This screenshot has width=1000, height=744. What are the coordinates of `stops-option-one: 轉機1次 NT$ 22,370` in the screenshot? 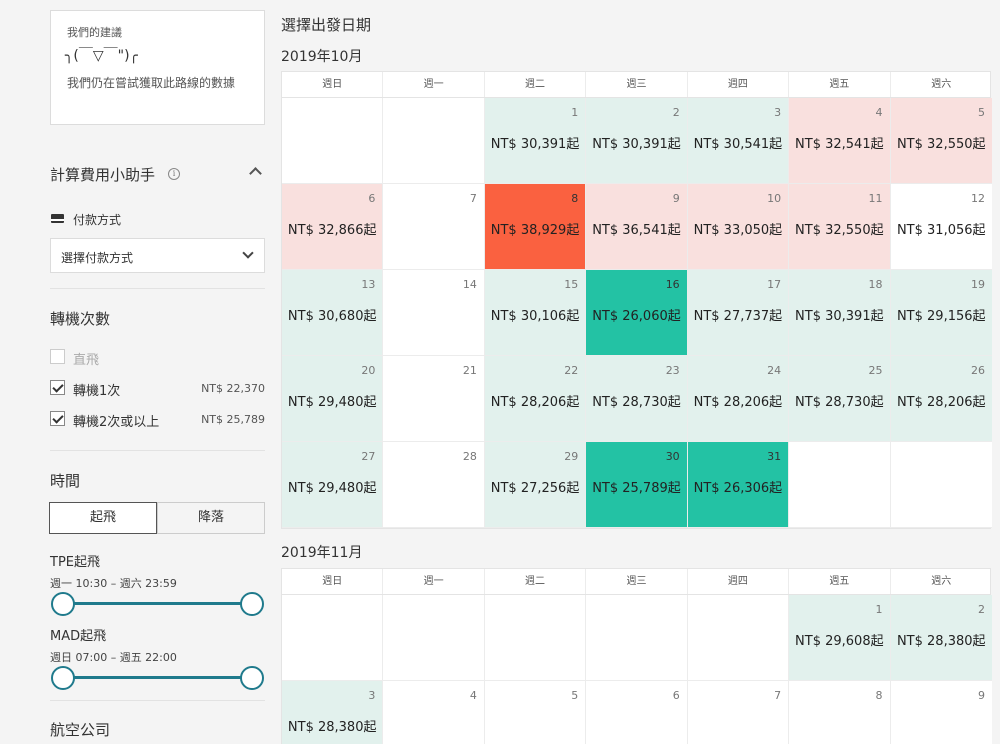 It's located at (157, 389).